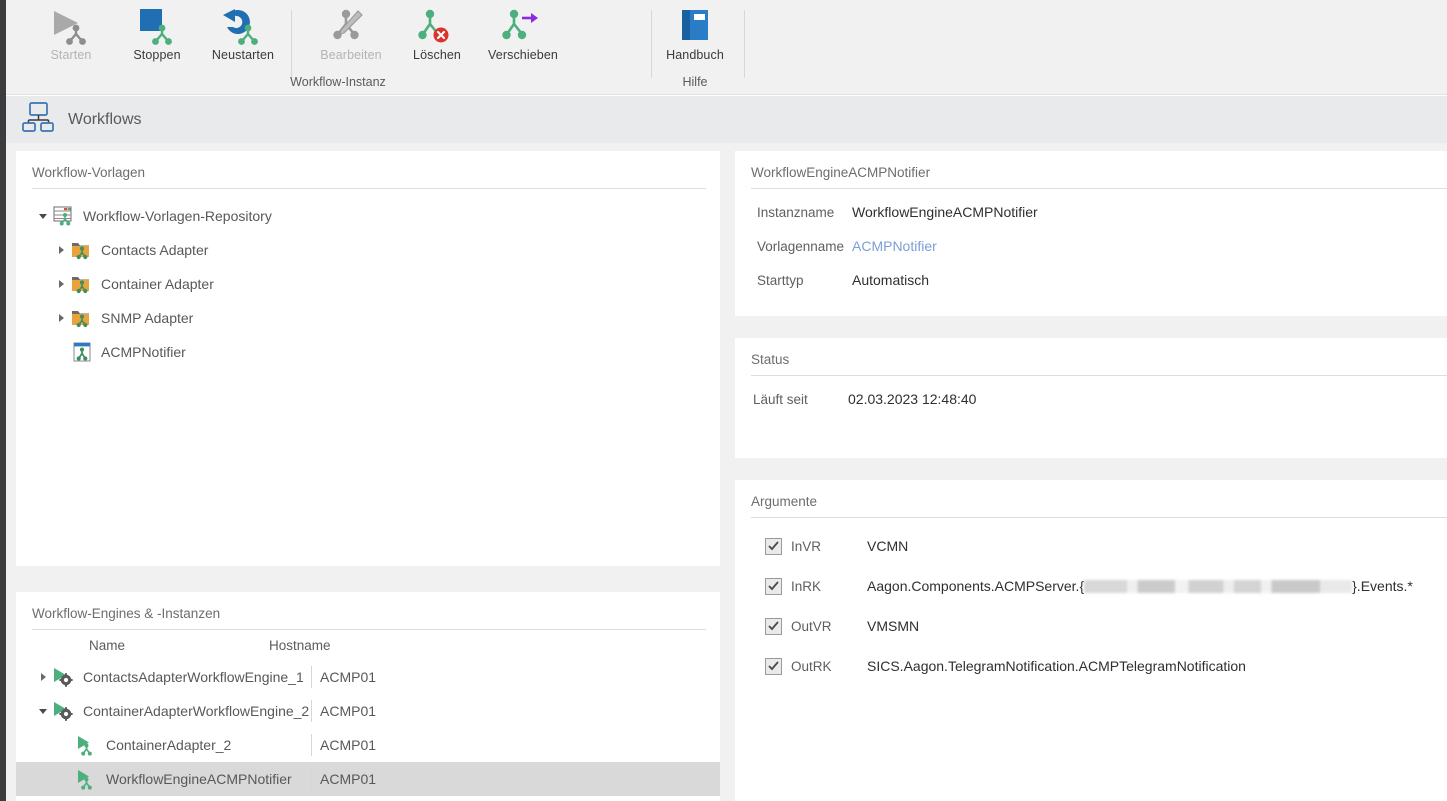  I want to click on tree-item-acmpnotifier: ACMPNotifier, so click(377, 352).